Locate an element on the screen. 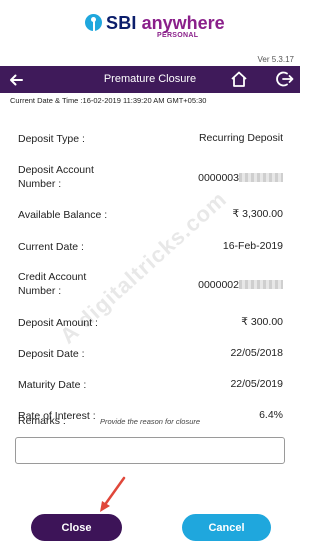  logout-icon is located at coordinates (285, 79).